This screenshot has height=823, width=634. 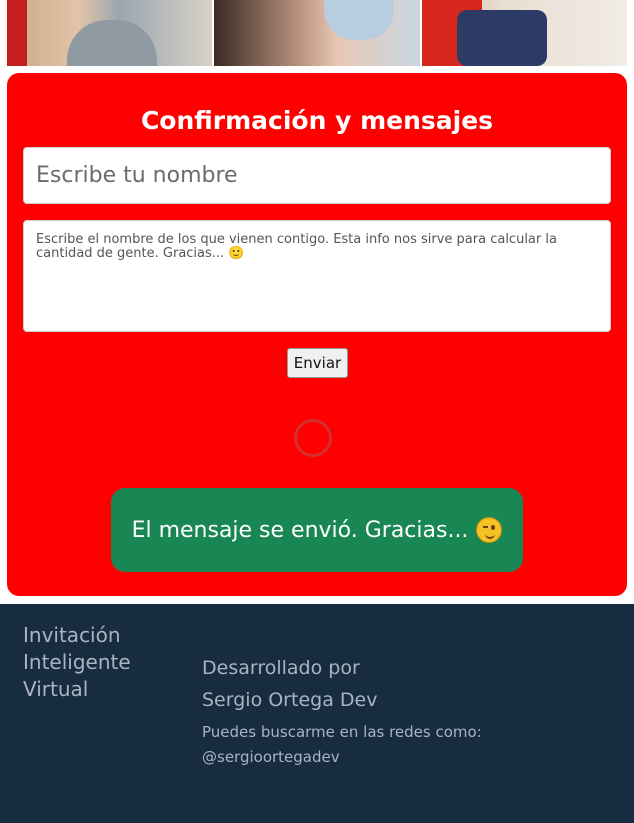 I want to click on footer-brand: Invitación Inteligente Virtual, so click(x=98, y=662).